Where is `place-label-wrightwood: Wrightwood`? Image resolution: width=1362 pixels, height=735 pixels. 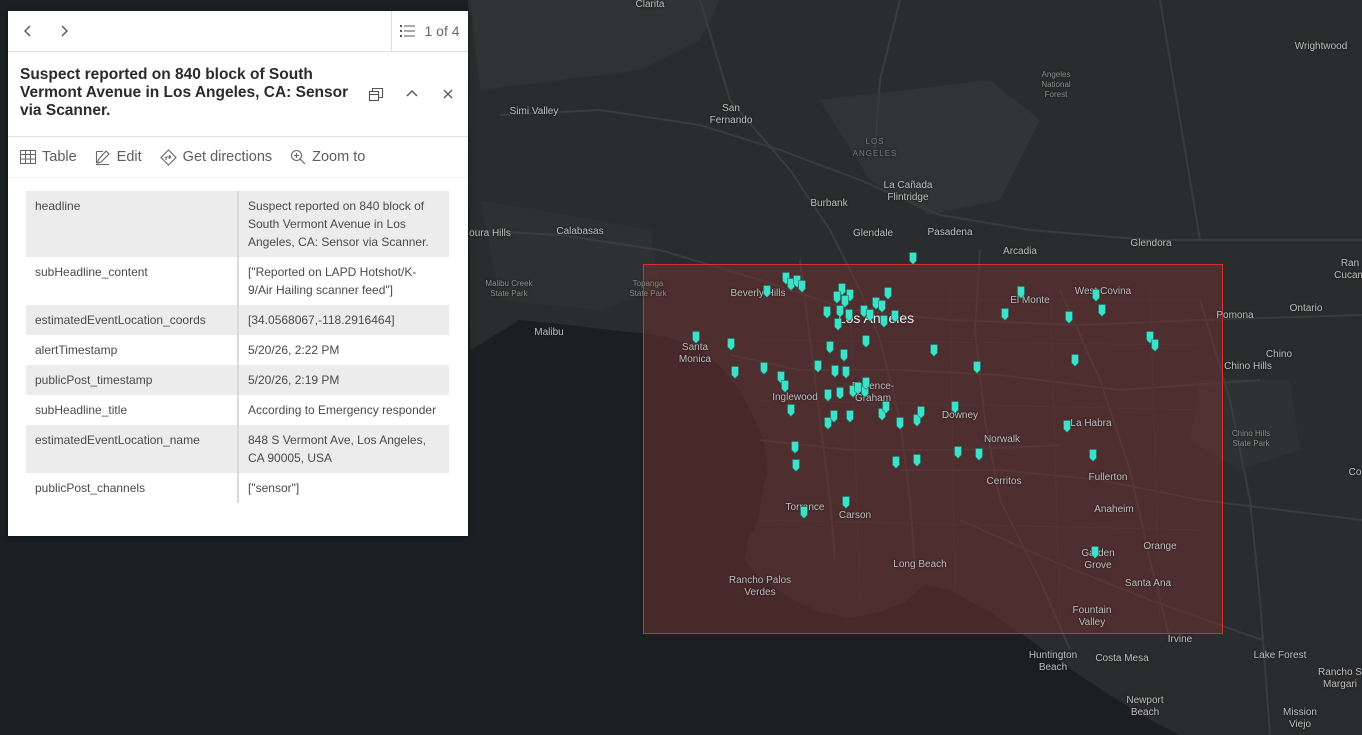 place-label-wrightwood: Wrightwood is located at coordinates (1321, 46).